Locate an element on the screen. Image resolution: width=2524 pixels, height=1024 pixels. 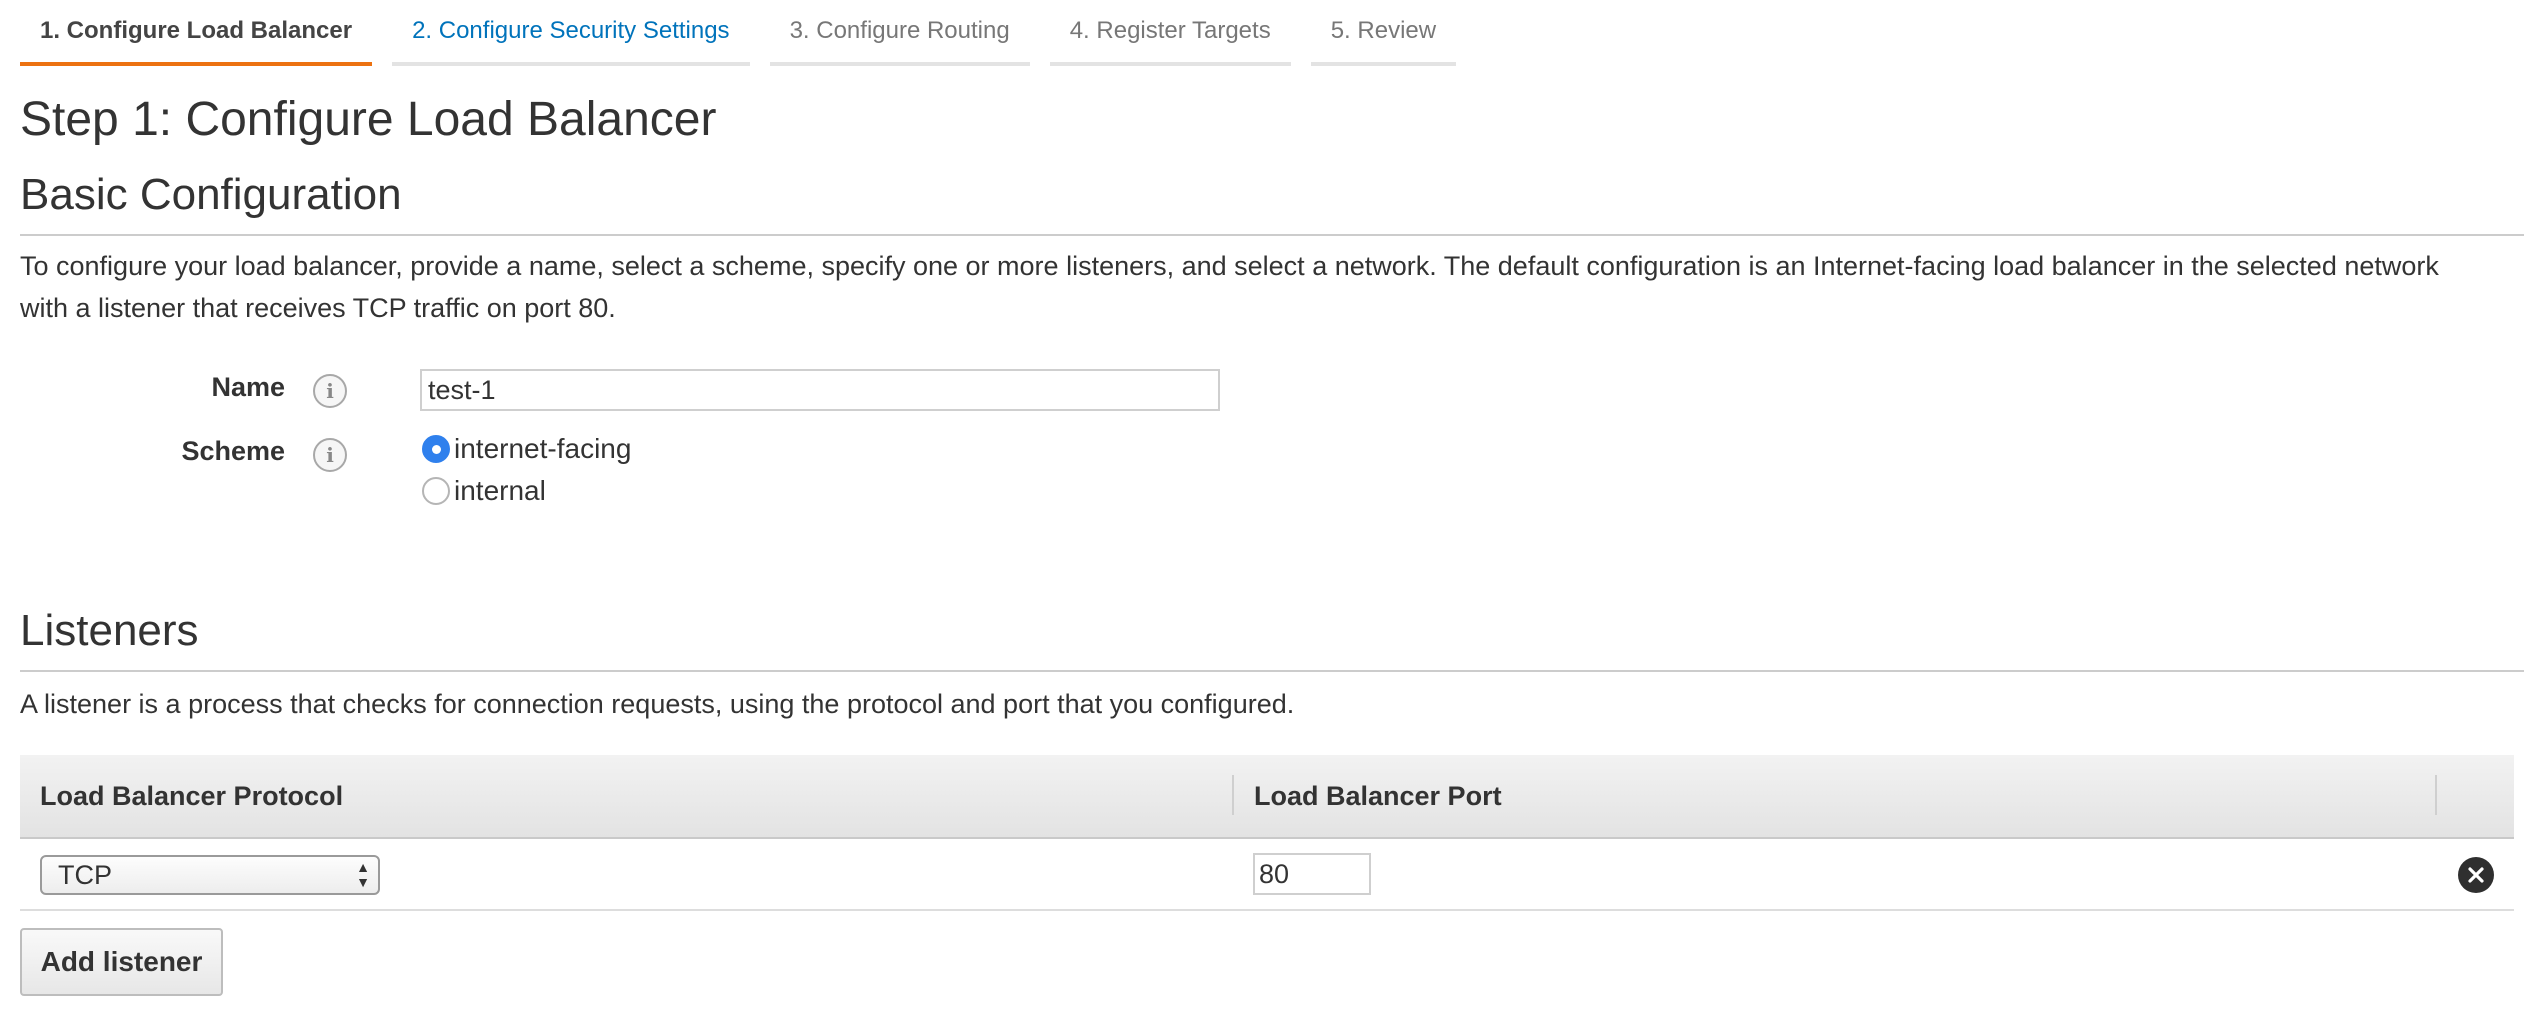
scheme-option-internet-facing: internet-facing is located at coordinates (526, 449).